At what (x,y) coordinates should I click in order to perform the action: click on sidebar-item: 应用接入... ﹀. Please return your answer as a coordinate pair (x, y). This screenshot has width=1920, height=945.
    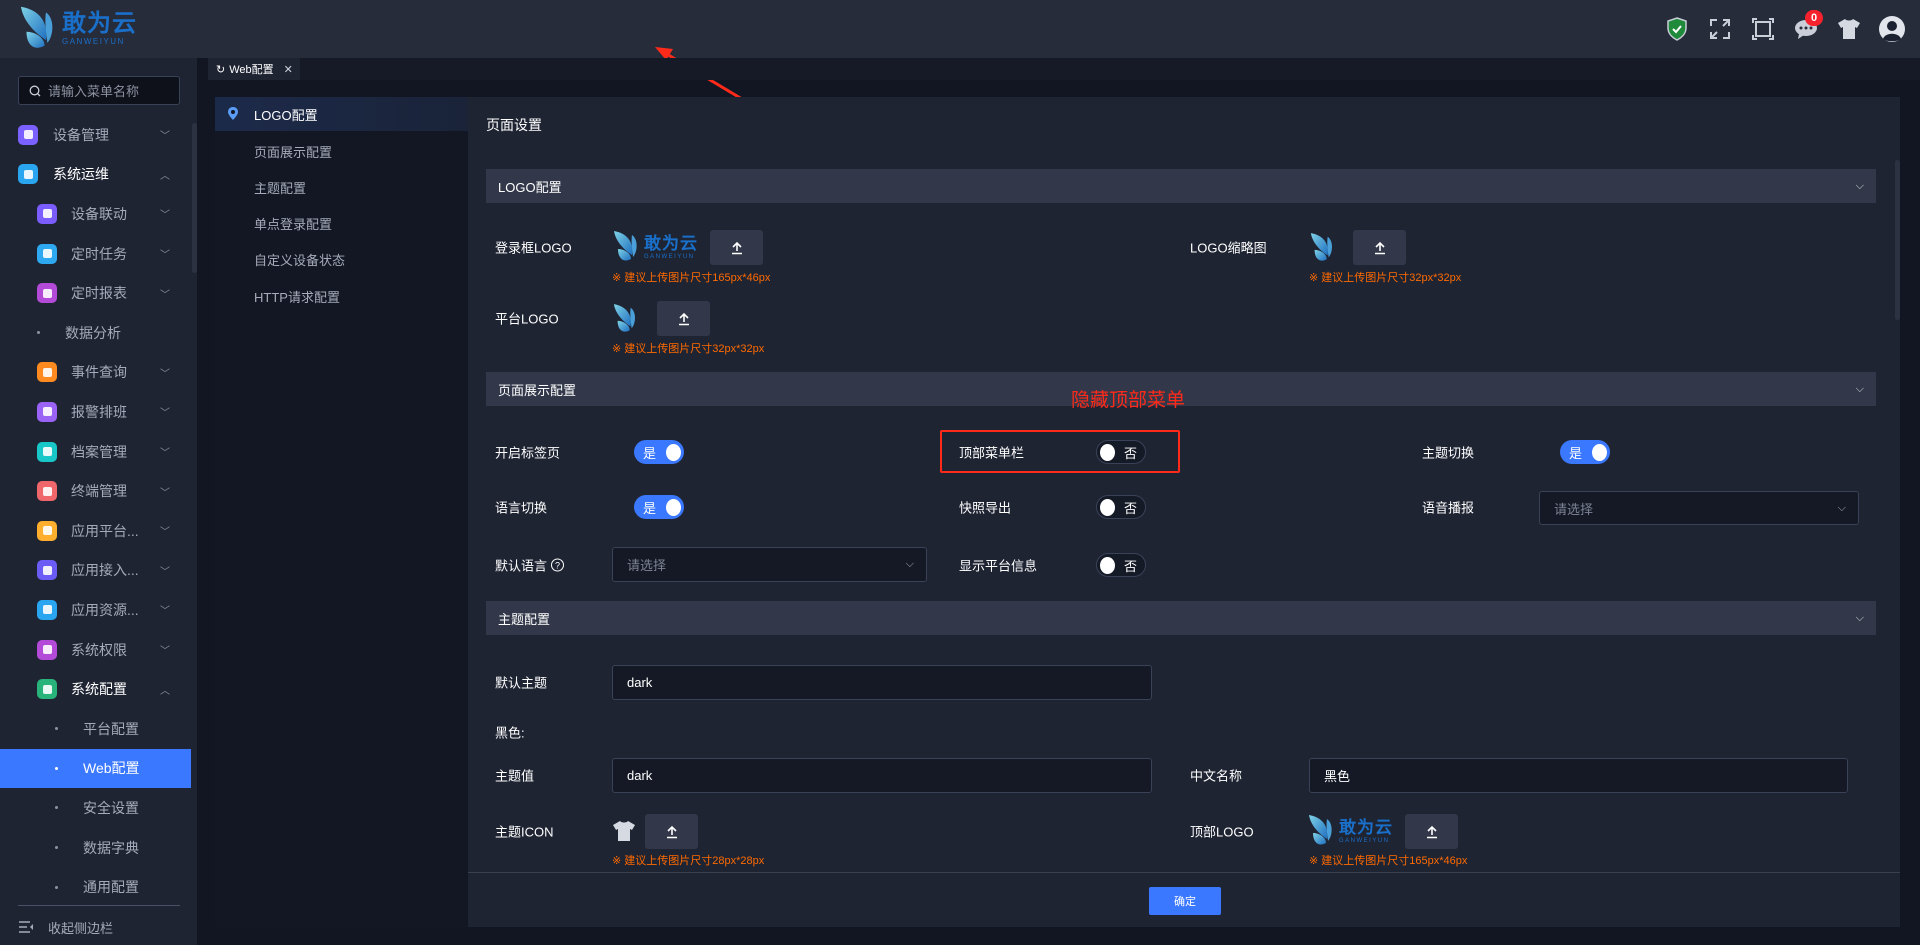
    Looking at the image, I should click on (96, 571).